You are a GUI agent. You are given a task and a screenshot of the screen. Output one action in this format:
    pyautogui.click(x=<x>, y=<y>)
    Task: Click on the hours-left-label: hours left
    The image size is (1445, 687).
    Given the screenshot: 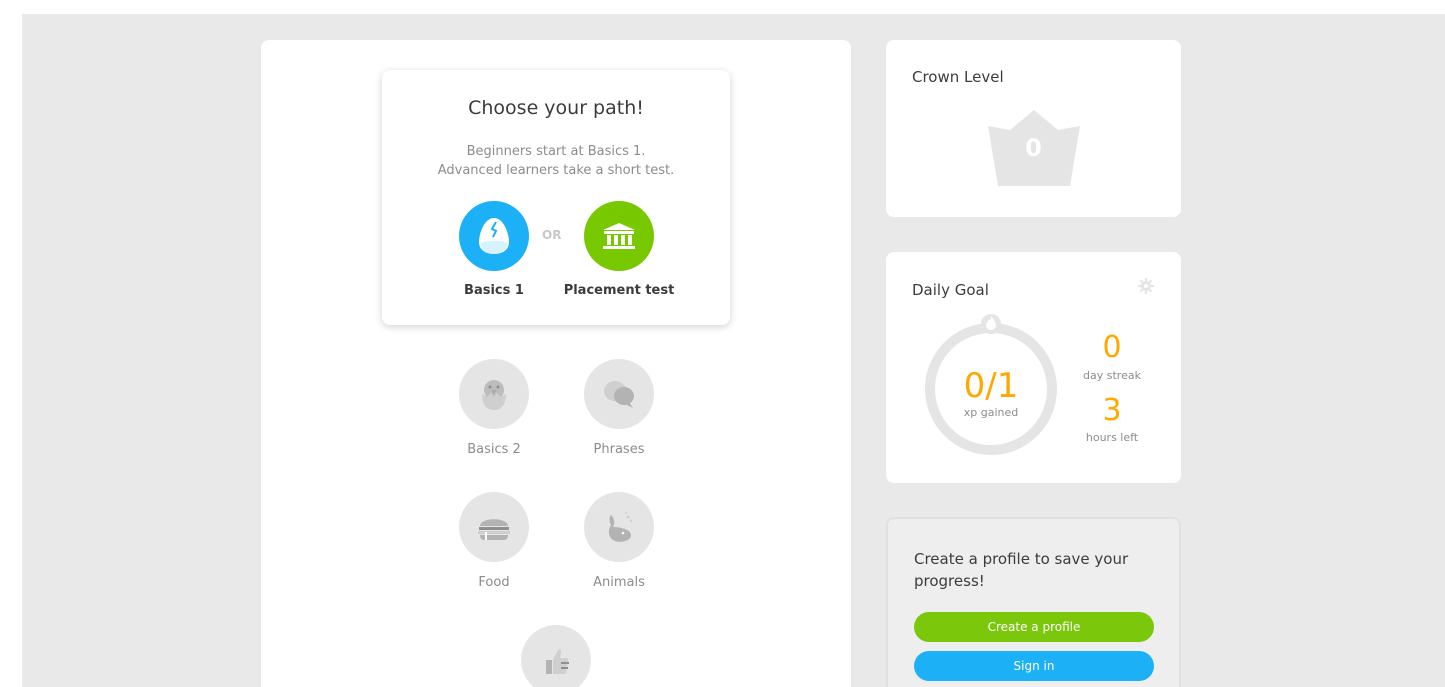 What is the action you would take?
    pyautogui.click(x=1112, y=437)
    